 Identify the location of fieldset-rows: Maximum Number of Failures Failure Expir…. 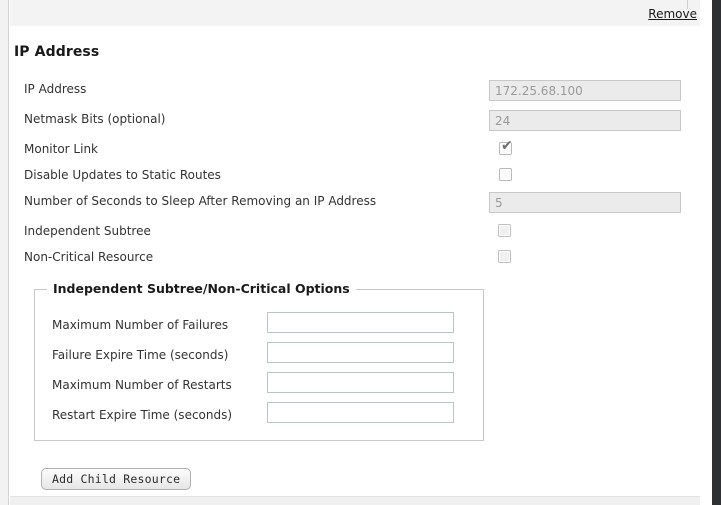
(260, 372).